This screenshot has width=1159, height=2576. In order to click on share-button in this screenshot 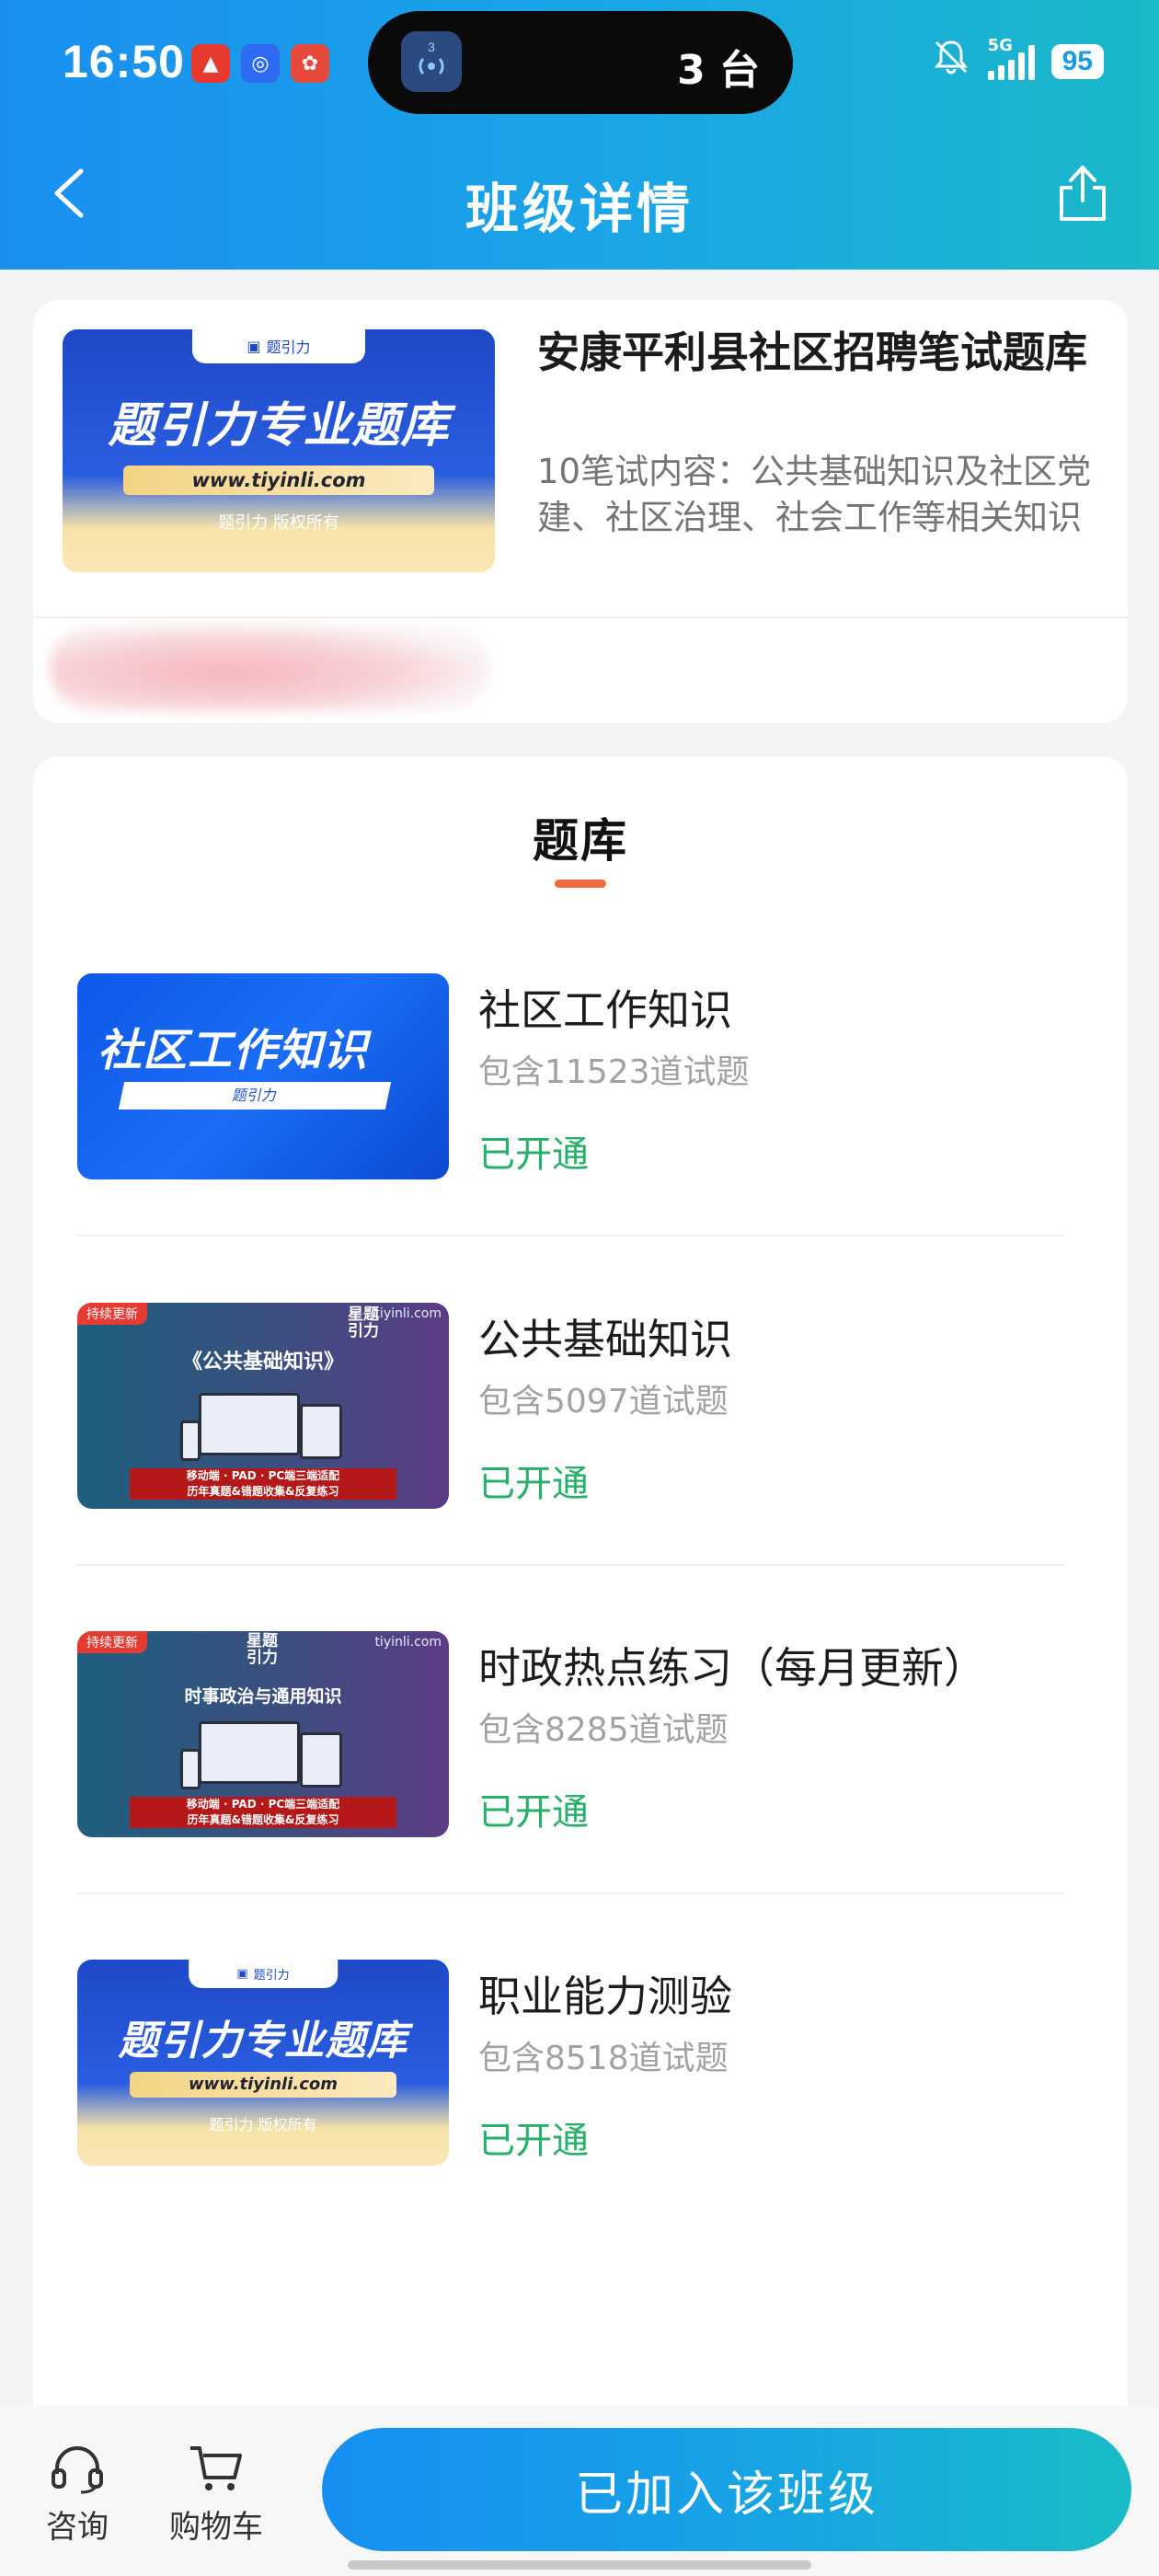, I will do `click(1082, 193)`.